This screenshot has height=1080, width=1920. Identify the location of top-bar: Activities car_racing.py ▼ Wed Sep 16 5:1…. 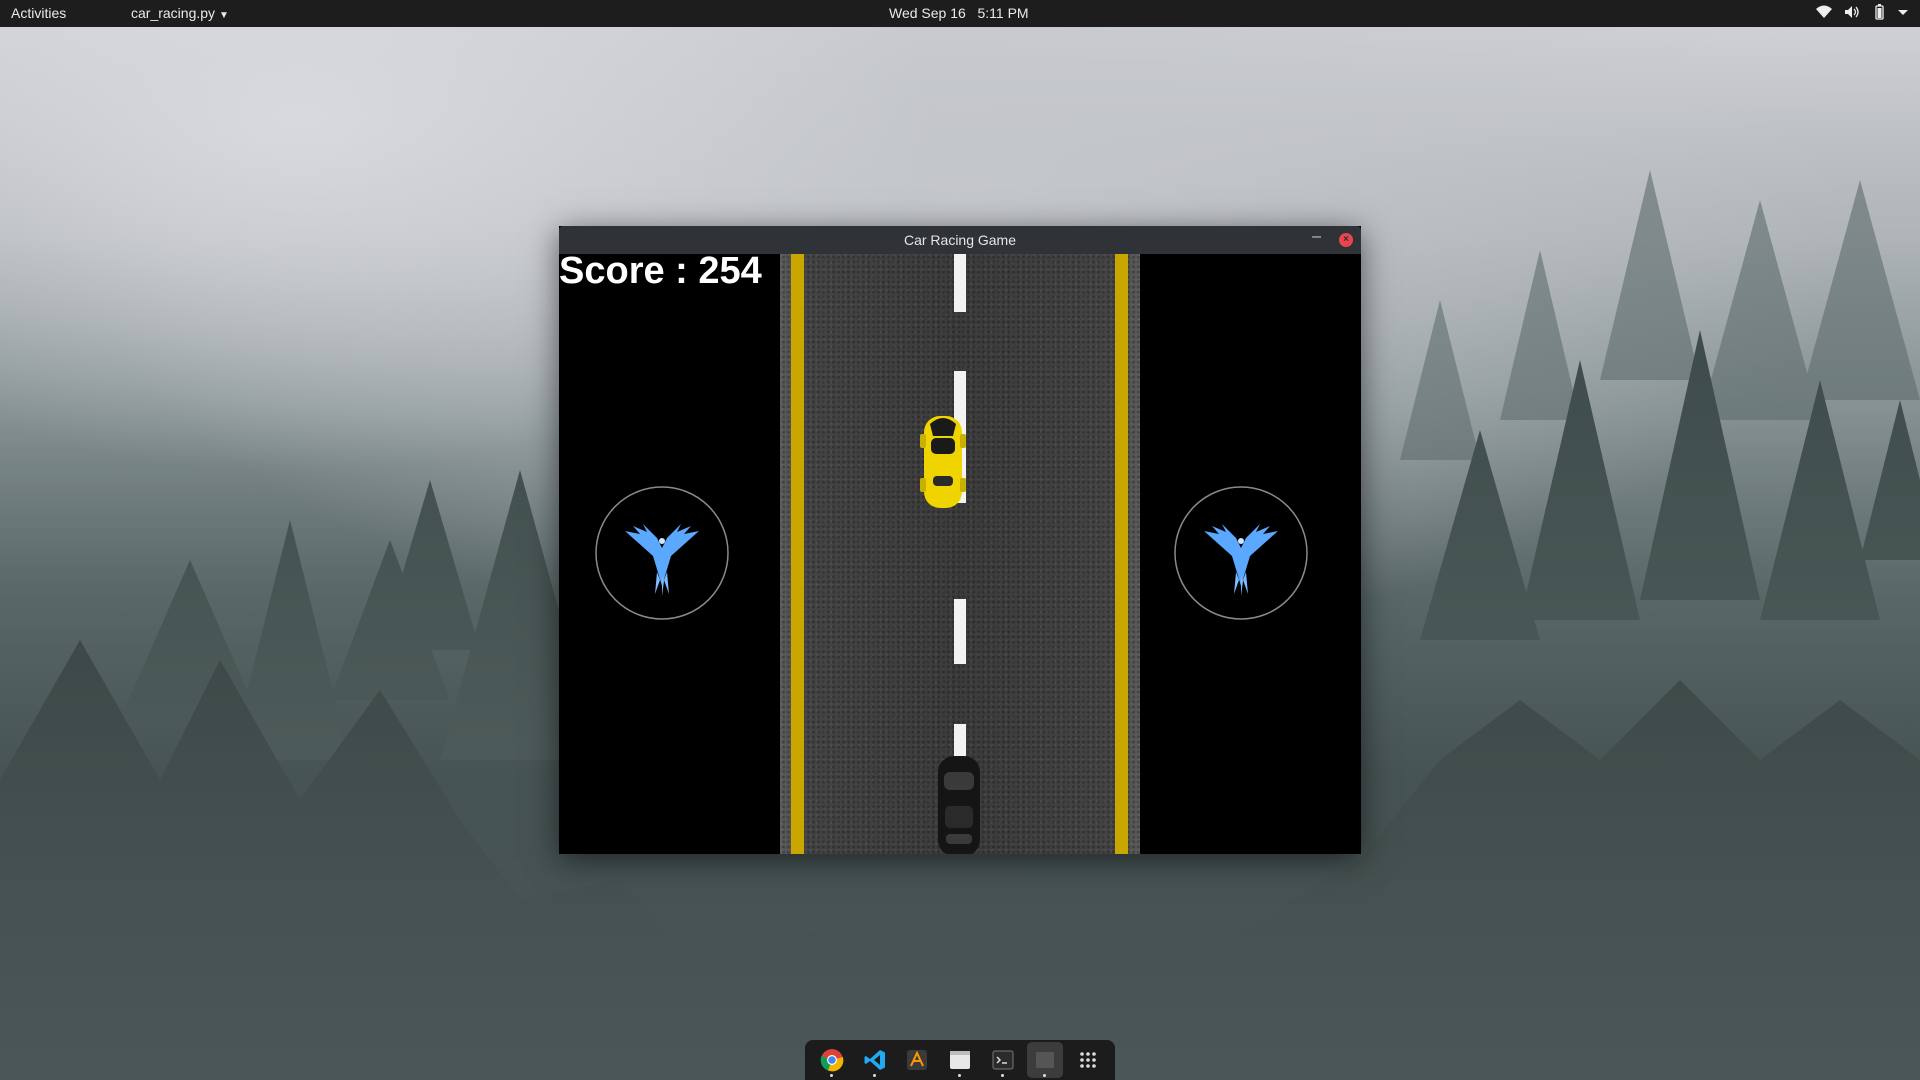
(960, 13).